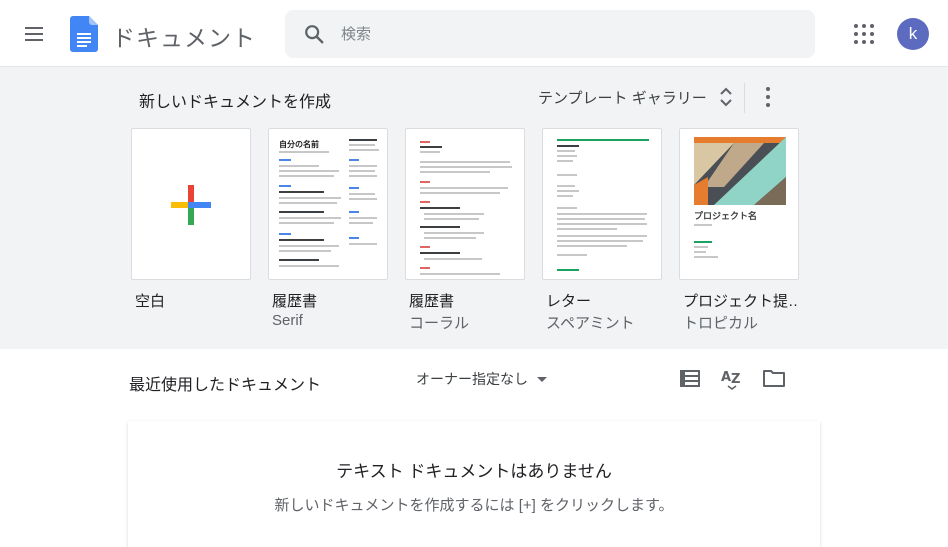 The width and height of the screenshot is (948, 547). What do you see at coordinates (864, 34) in the screenshot?
I see `apps-icon` at bounding box center [864, 34].